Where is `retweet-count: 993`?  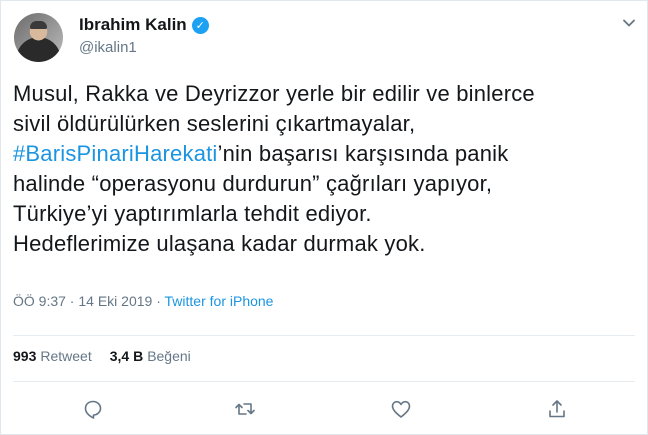
retweet-count: 993 is located at coordinates (25, 356).